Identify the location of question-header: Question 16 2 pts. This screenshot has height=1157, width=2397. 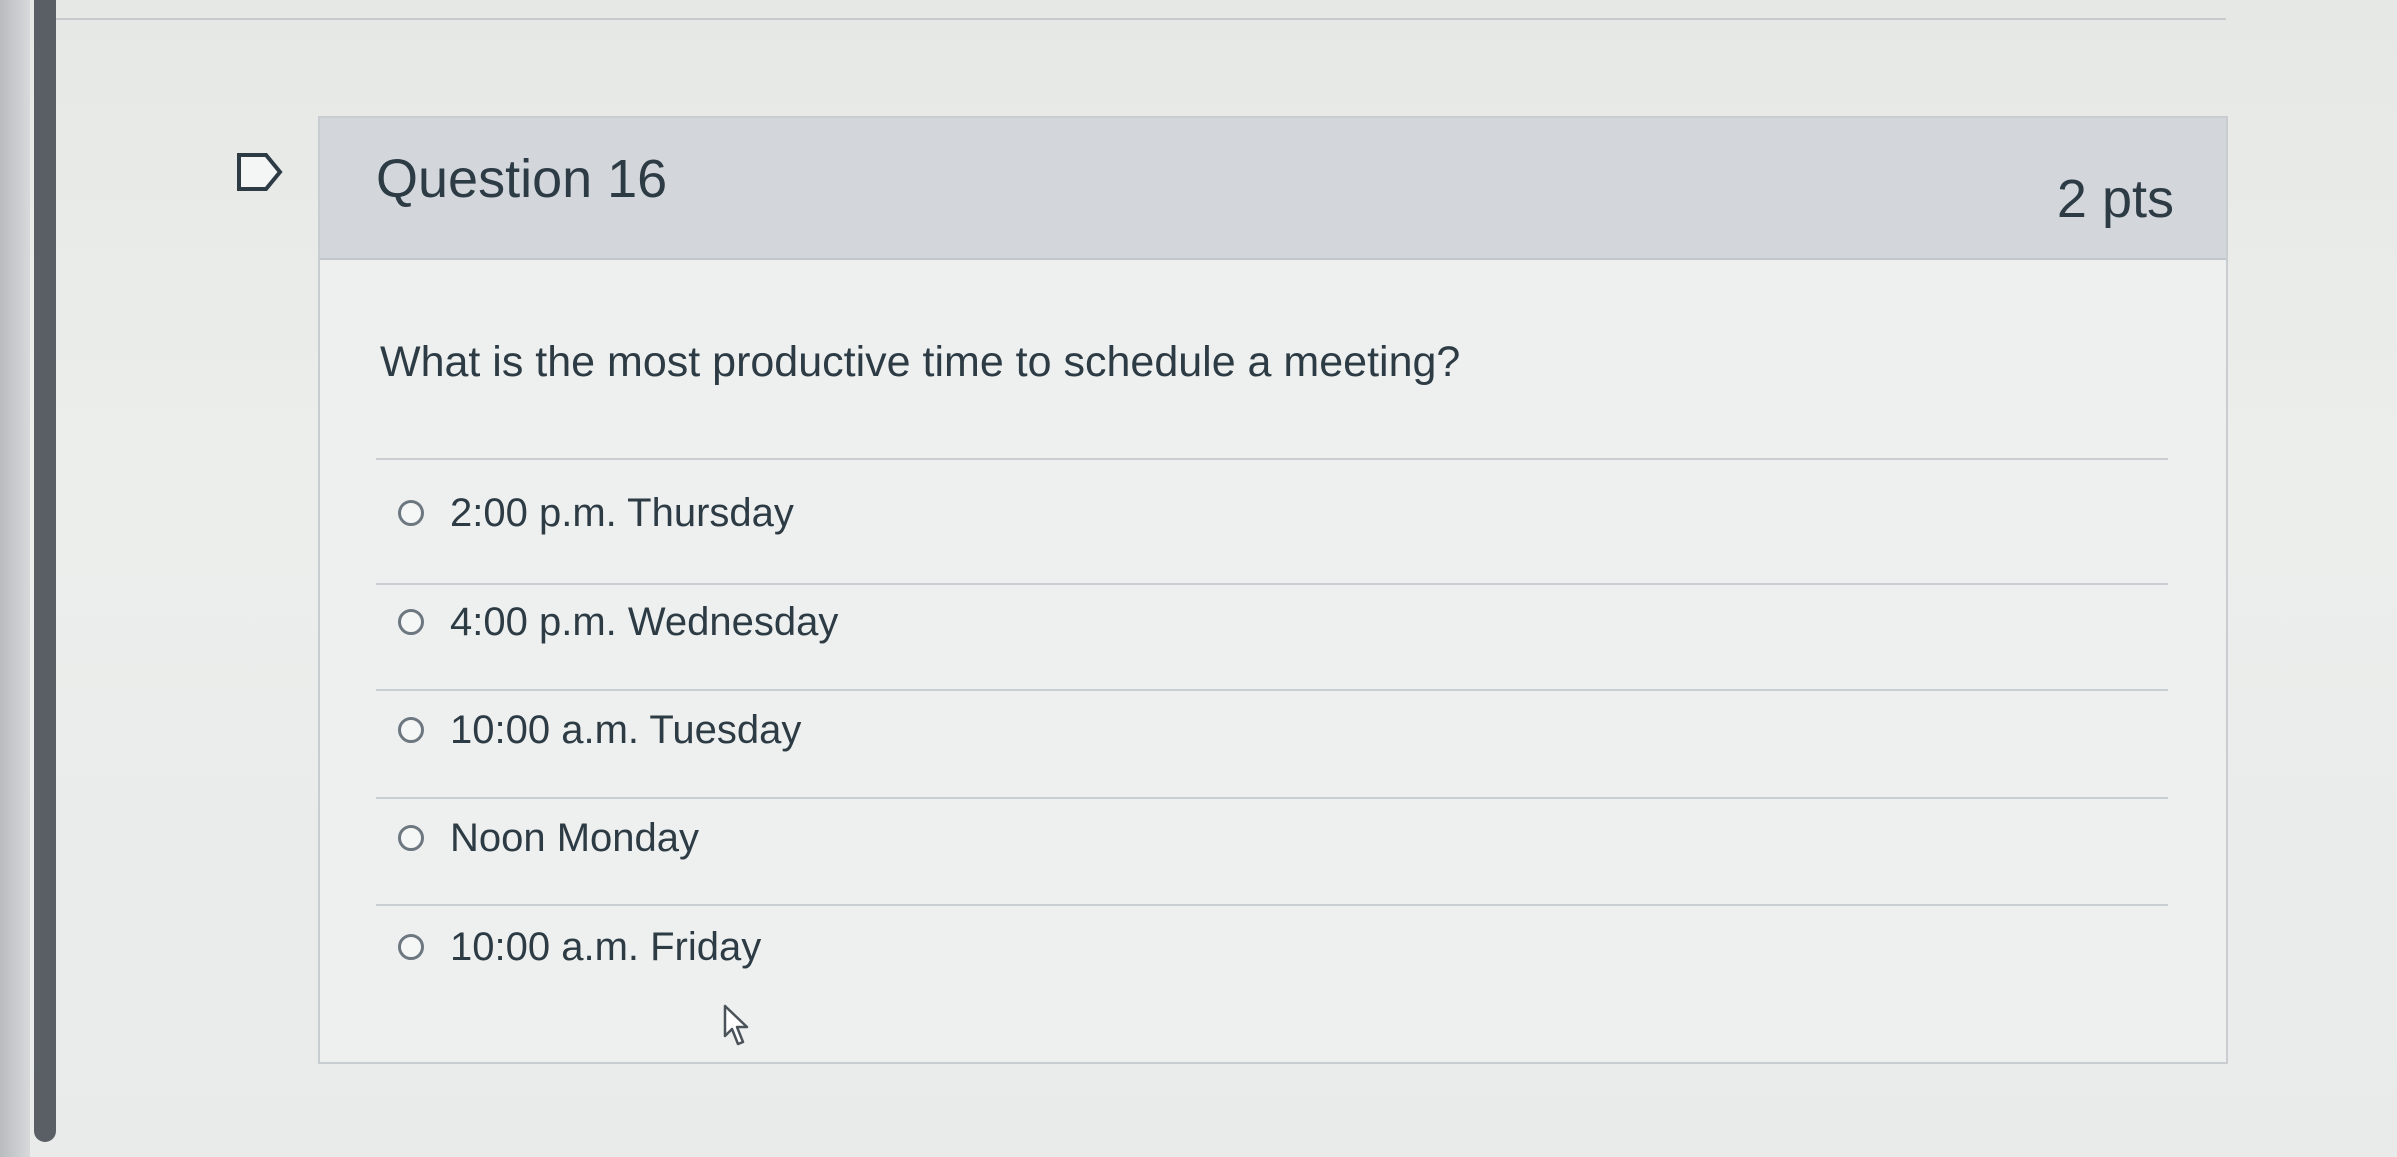
(1273, 189).